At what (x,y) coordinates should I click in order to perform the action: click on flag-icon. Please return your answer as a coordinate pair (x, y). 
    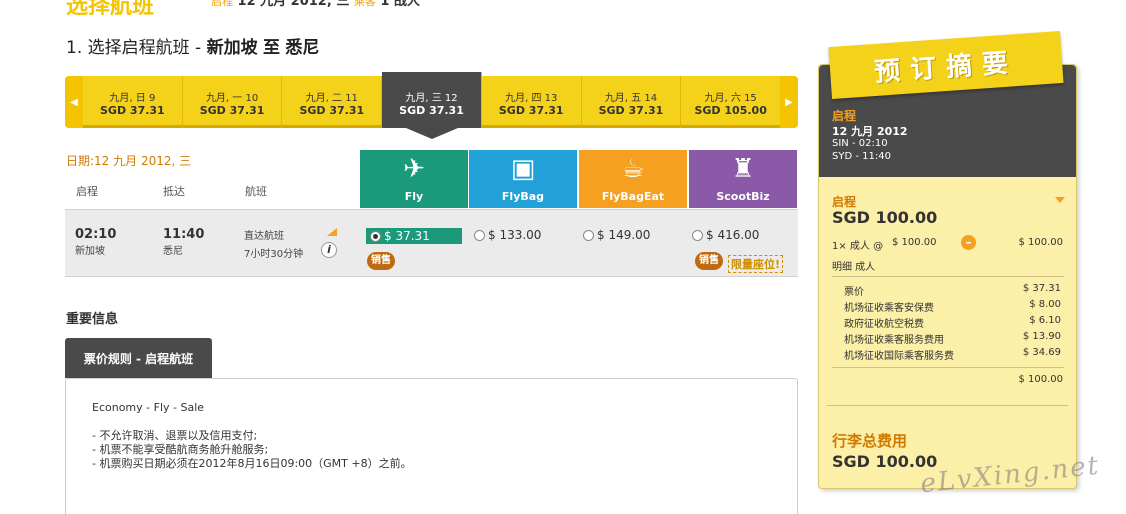
    Looking at the image, I should click on (332, 232).